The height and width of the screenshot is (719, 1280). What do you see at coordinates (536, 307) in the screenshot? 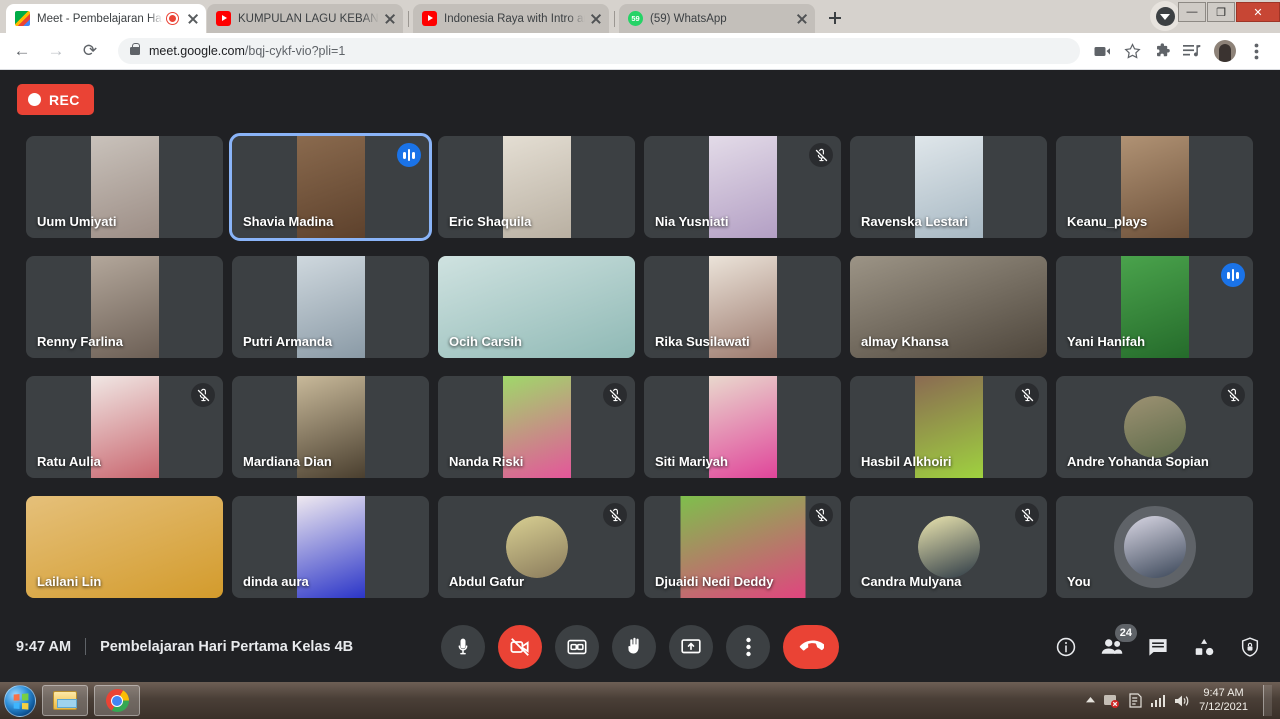
I see `participant-tile: Ocih Carsih` at bounding box center [536, 307].